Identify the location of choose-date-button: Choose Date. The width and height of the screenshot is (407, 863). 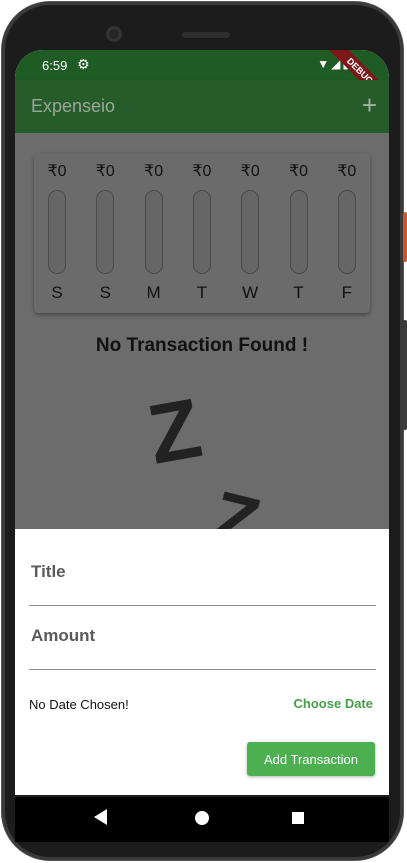
(333, 703).